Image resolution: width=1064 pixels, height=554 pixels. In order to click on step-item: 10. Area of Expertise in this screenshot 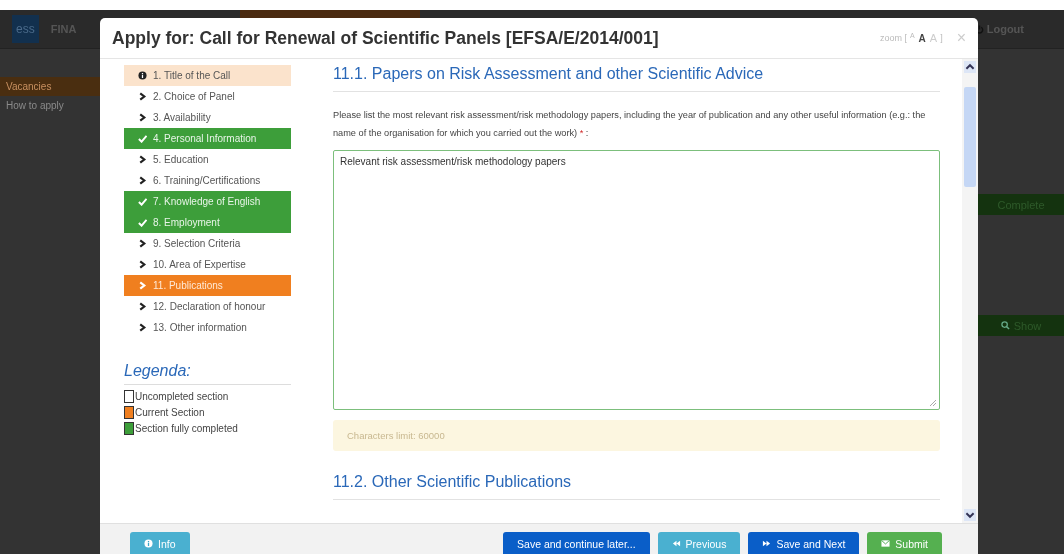, I will do `click(207, 264)`.